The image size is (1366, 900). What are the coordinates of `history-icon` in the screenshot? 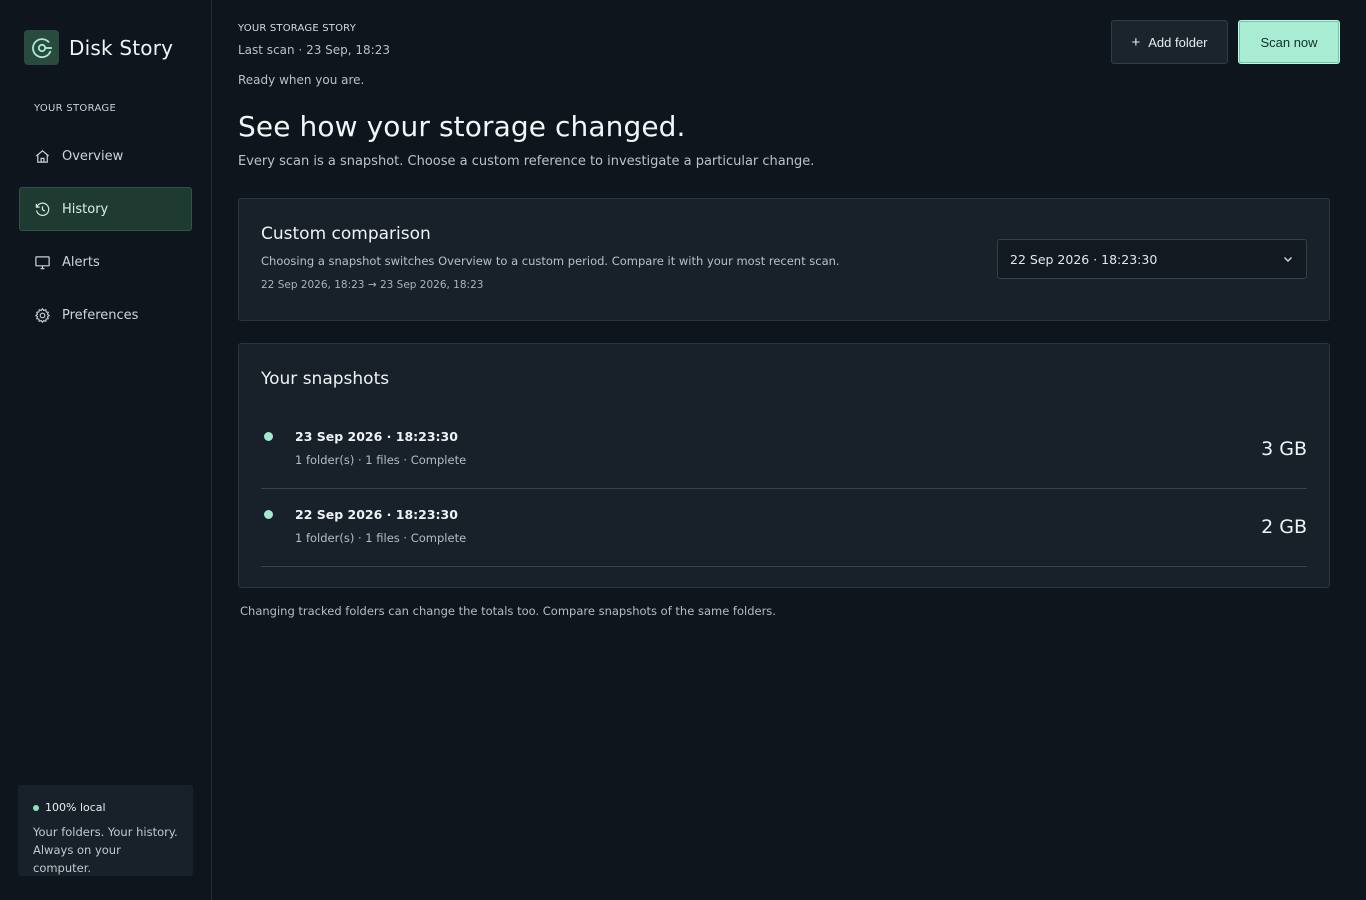 It's located at (42, 209).